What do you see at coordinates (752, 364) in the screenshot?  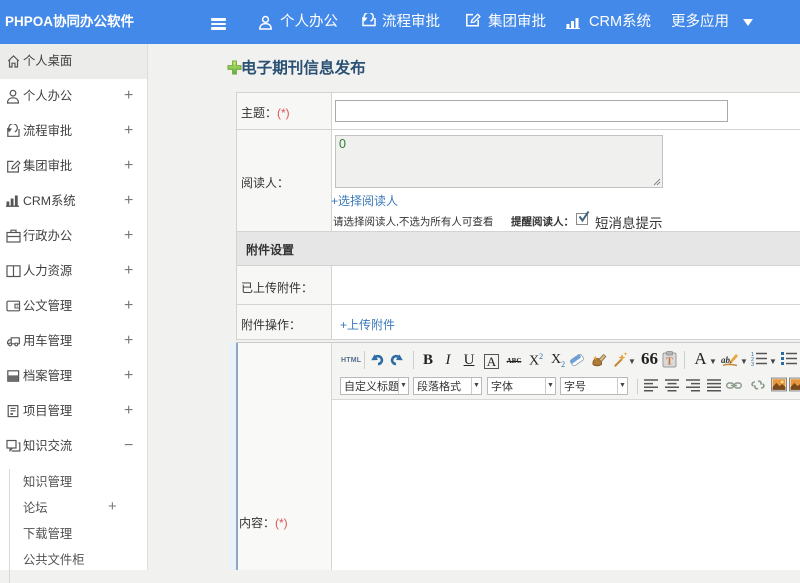 I see `svg-text: 3` at bounding box center [752, 364].